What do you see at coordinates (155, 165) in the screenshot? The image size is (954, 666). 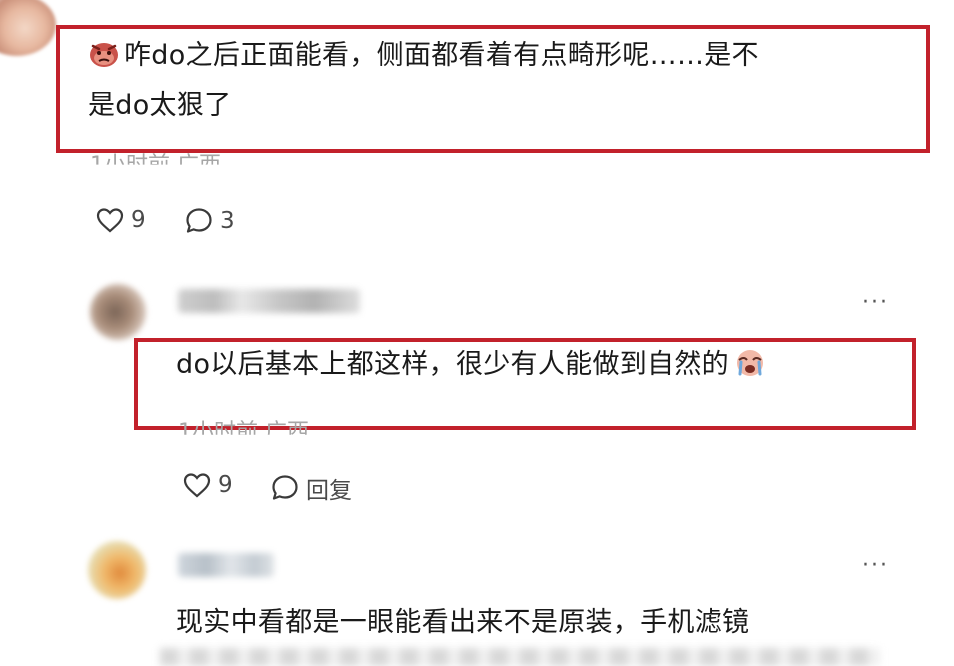 I see `comment-meta: 1小时前 广西` at bounding box center [155, 165].